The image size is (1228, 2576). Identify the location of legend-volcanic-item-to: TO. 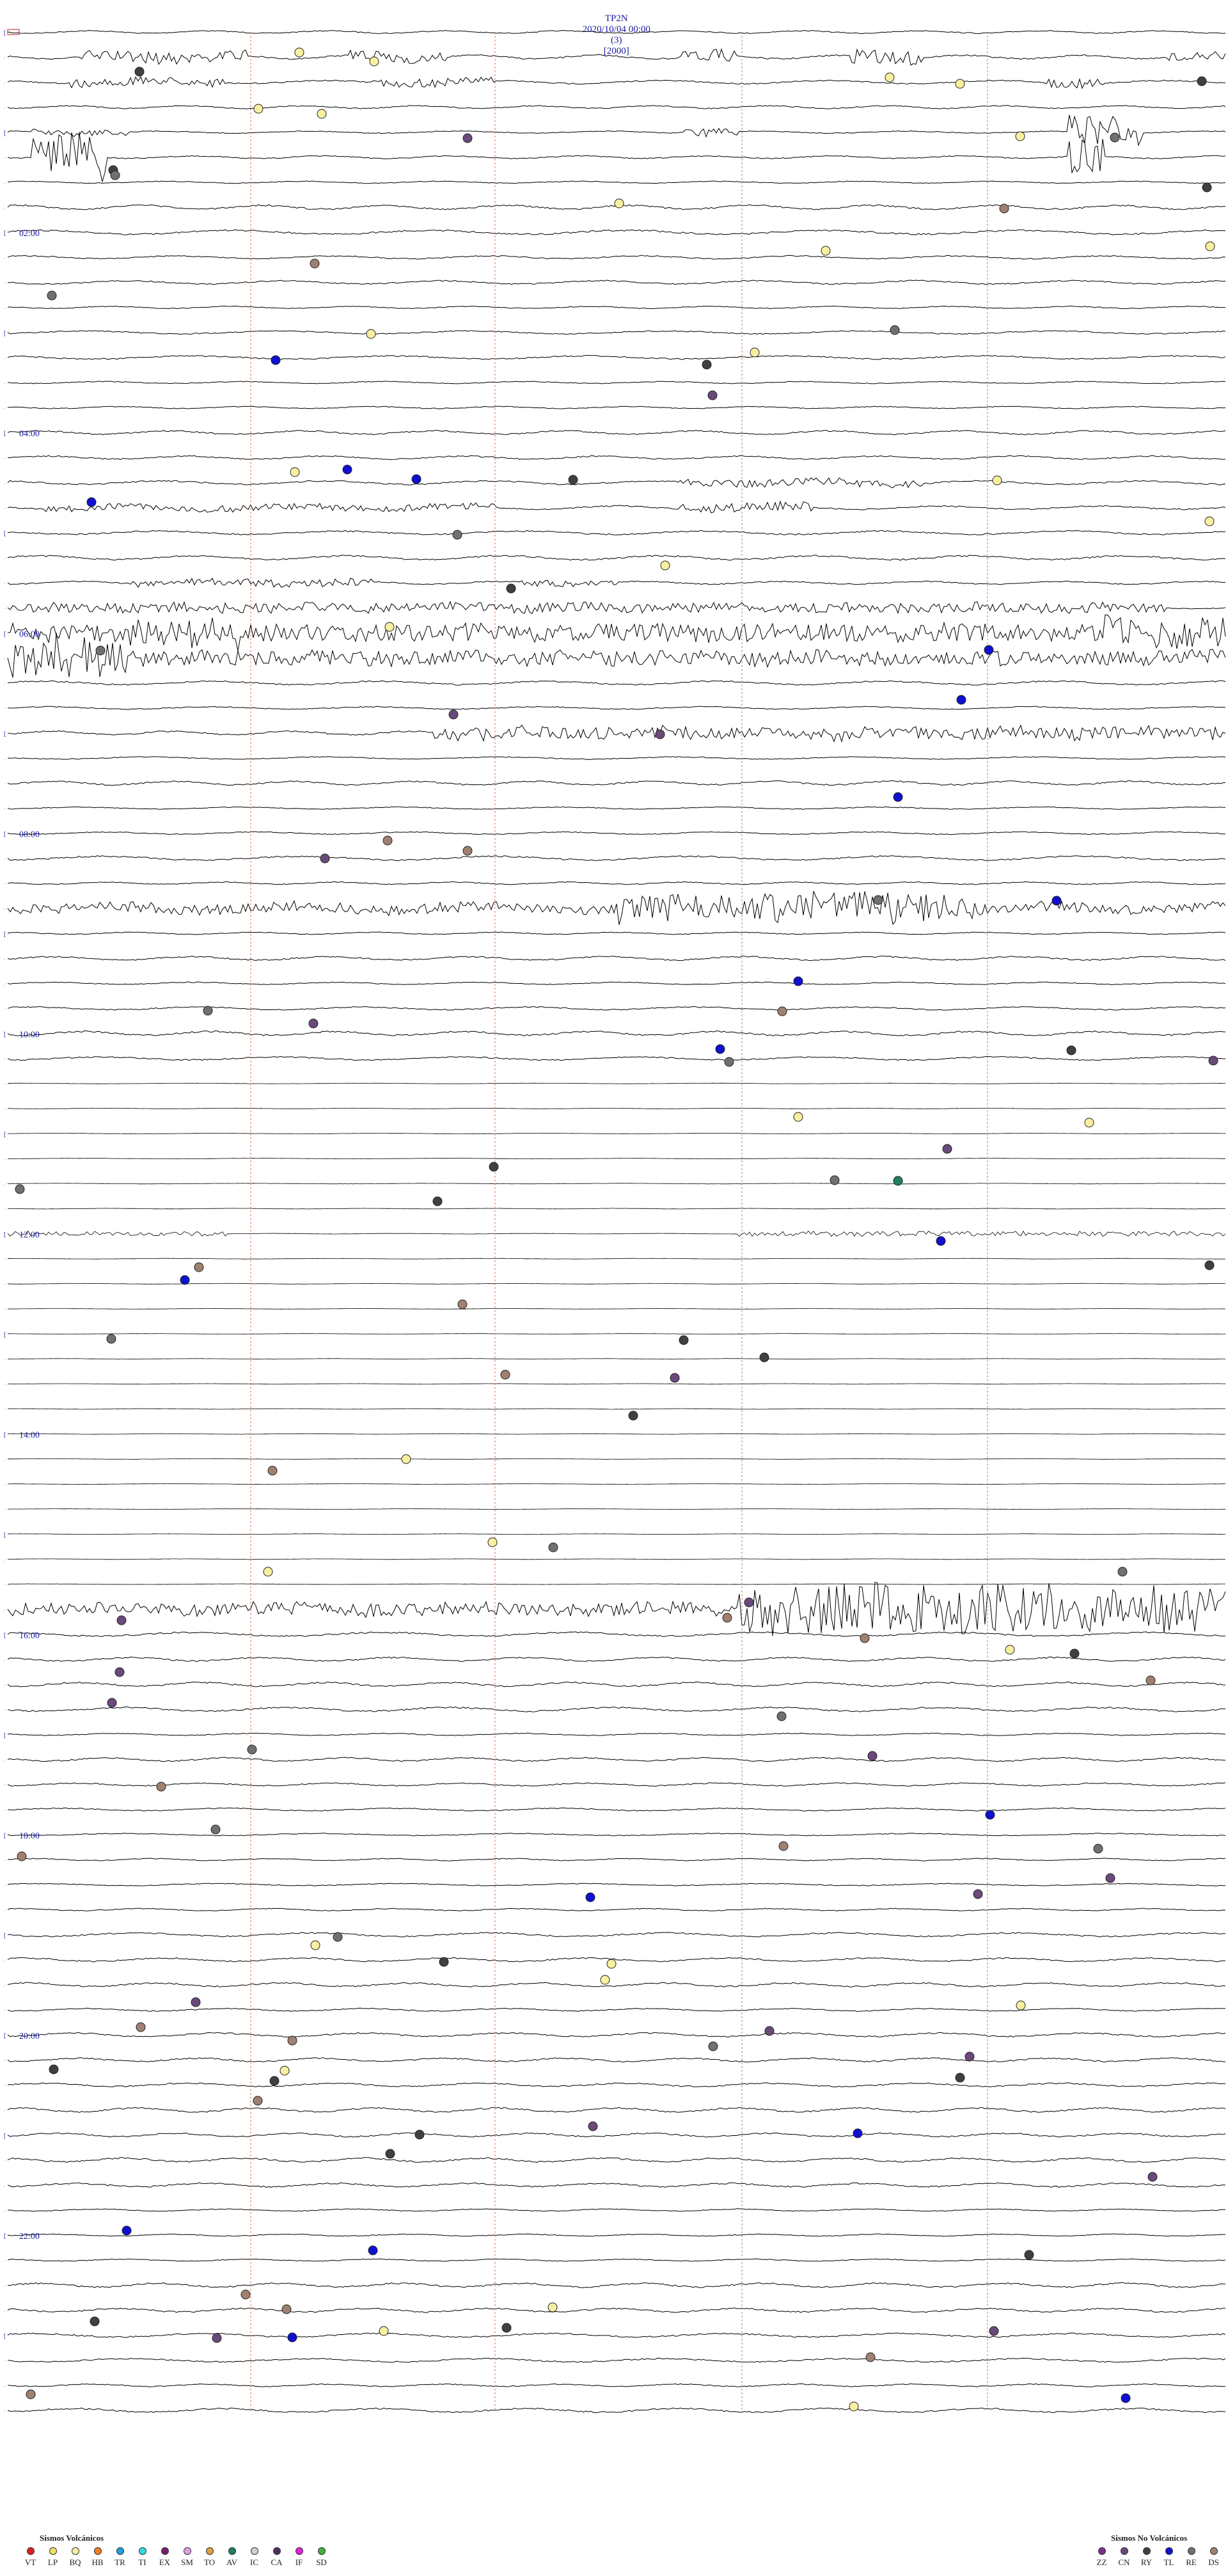
(209, 2557).